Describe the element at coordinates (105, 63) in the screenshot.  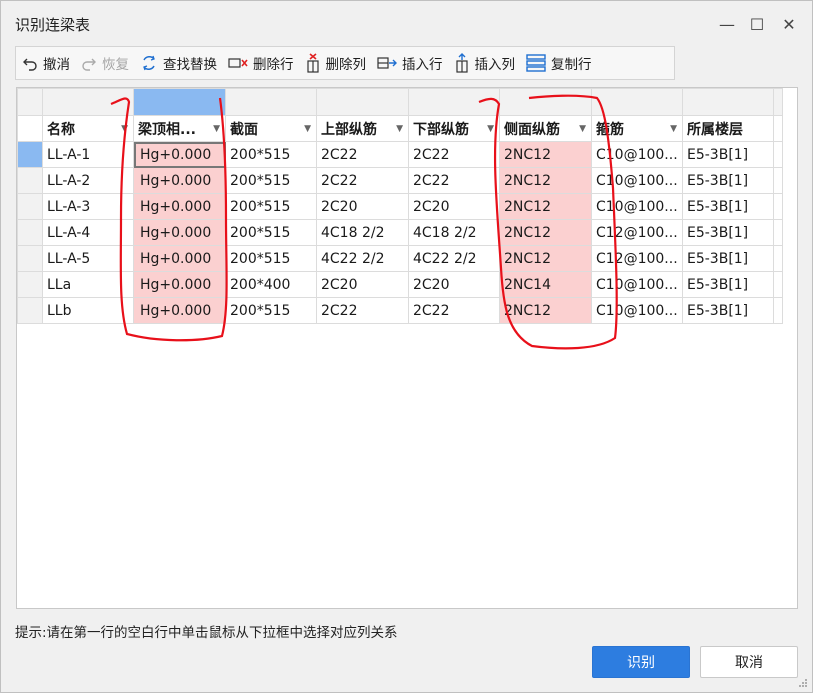
I see `redo-button: 恢复` at that location.